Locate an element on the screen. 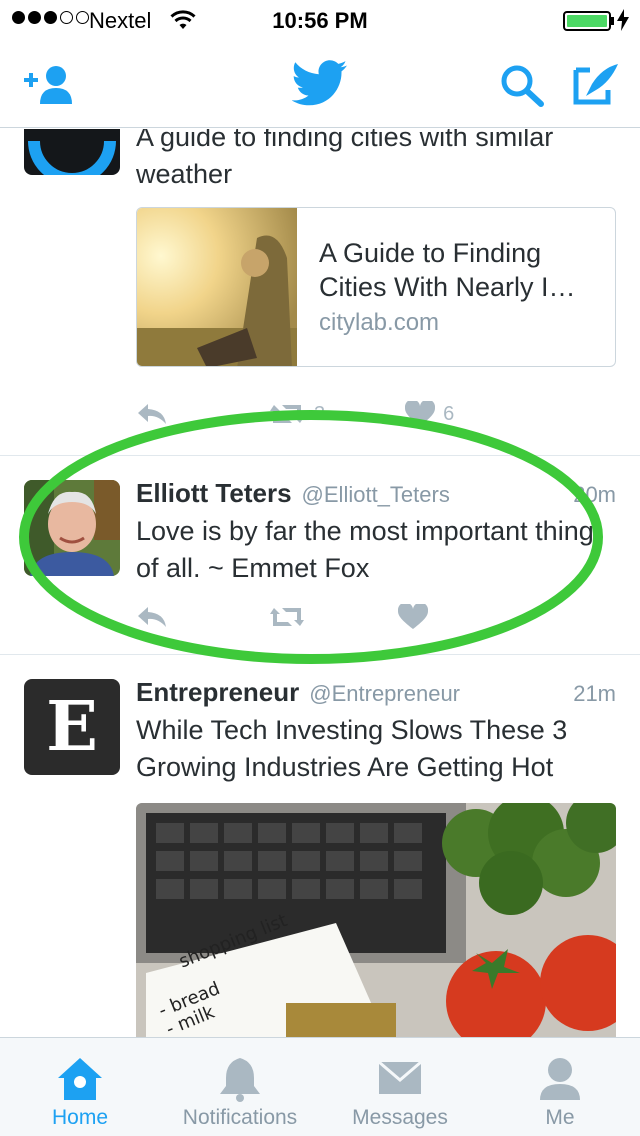 The width and height of the screenshot is (640, 1136). nav-bar is located at coordinates (320, 84).